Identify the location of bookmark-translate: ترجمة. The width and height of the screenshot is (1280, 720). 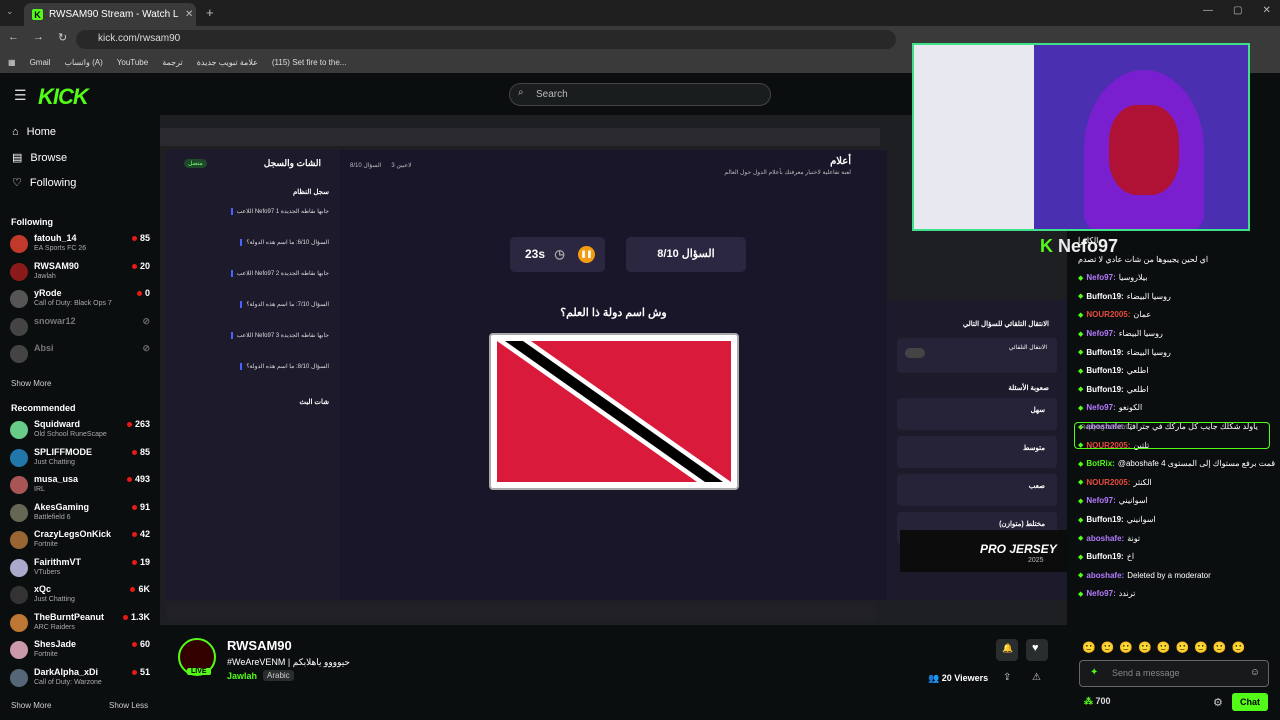
(172, 62).